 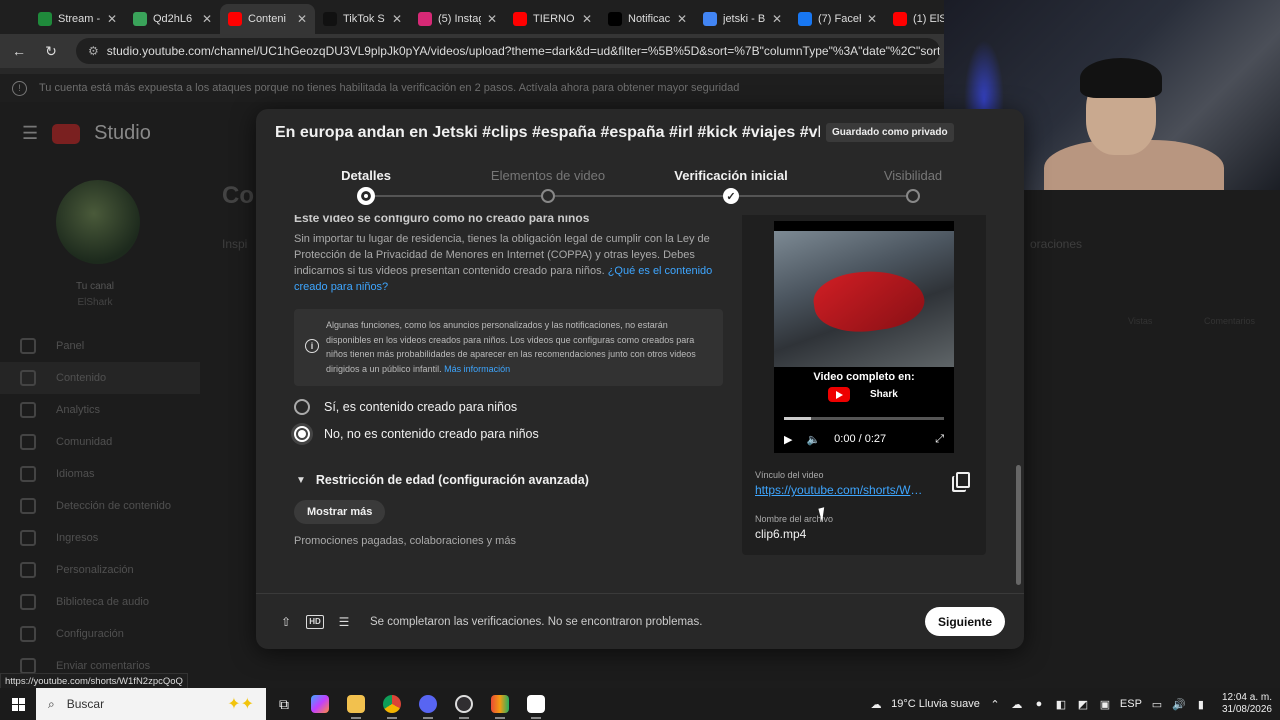 What do you see at coordinates (1131, 704) in the screenshot?
I see `language-indicator: ESP` at bounding box center [1131, 704].